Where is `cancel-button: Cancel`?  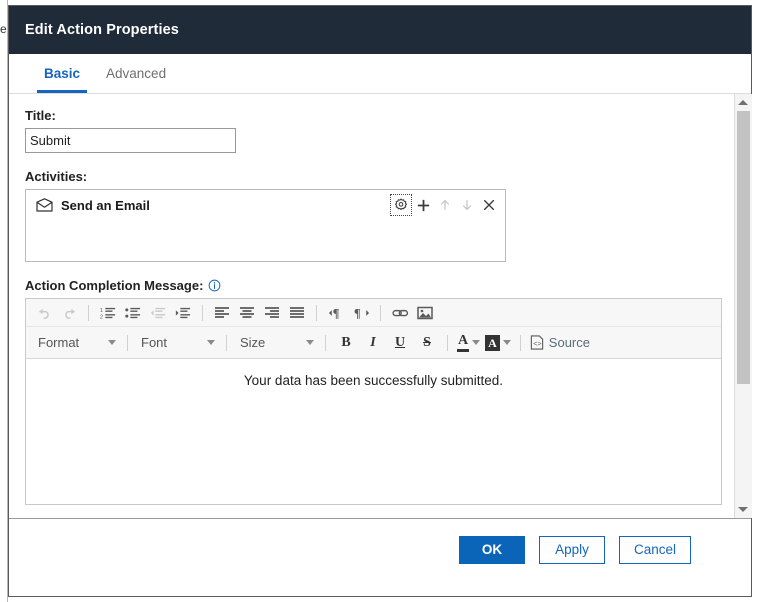
cancel-button: Cancel is located at coordinates (654, 549).